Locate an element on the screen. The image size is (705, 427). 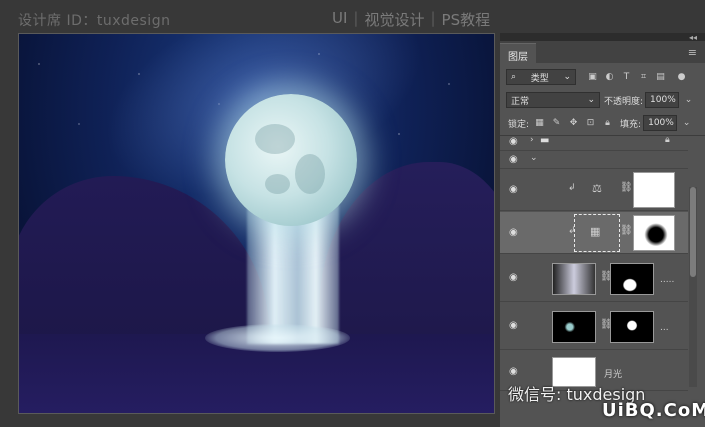
blend-mode-value: 正常 is located at coordinates (520, 101).